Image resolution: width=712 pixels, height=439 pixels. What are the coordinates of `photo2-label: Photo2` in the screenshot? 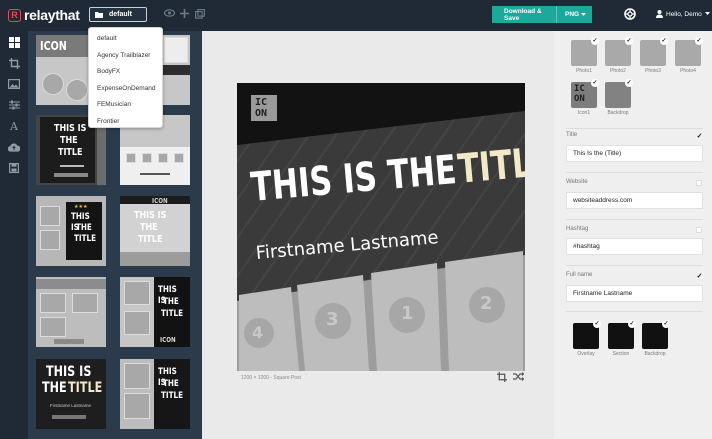 It's located at (618, 71).